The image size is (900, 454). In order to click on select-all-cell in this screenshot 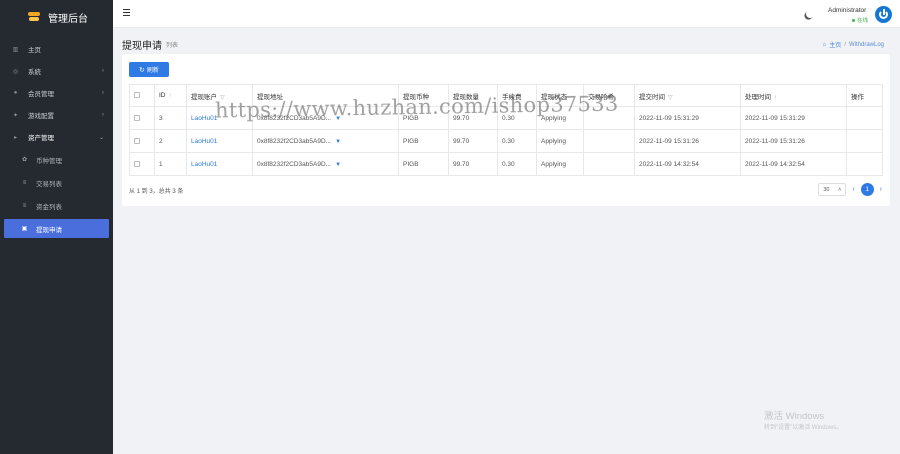, I will do `click(142, 95)`.